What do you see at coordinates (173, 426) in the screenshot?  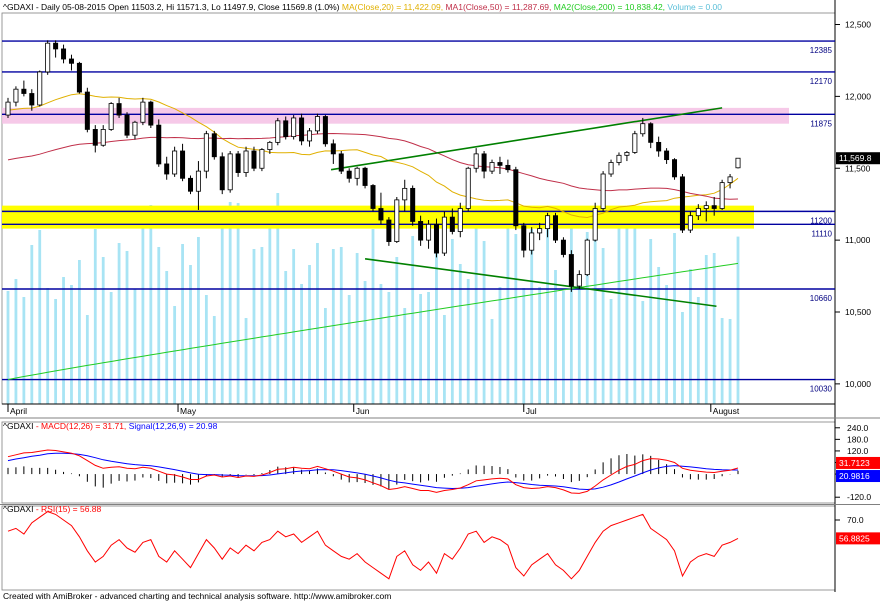 I see `macd-header-signal: Signal(12,26,9) = 20.98` at bounding box center [173, 426].